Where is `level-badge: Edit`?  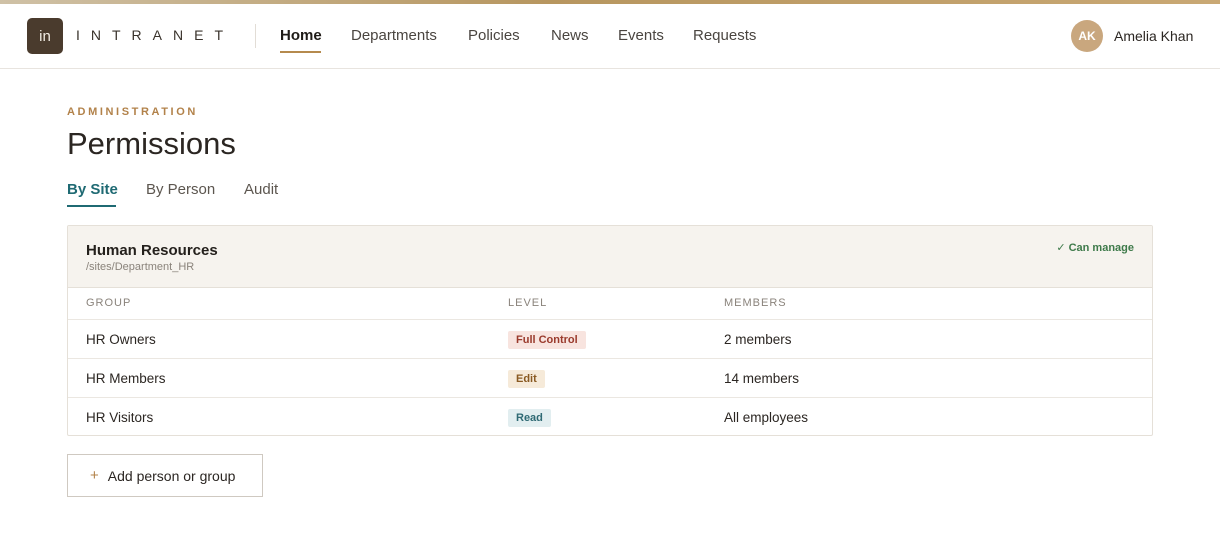 level-badge: Edit is located at coordinates (526, 379).